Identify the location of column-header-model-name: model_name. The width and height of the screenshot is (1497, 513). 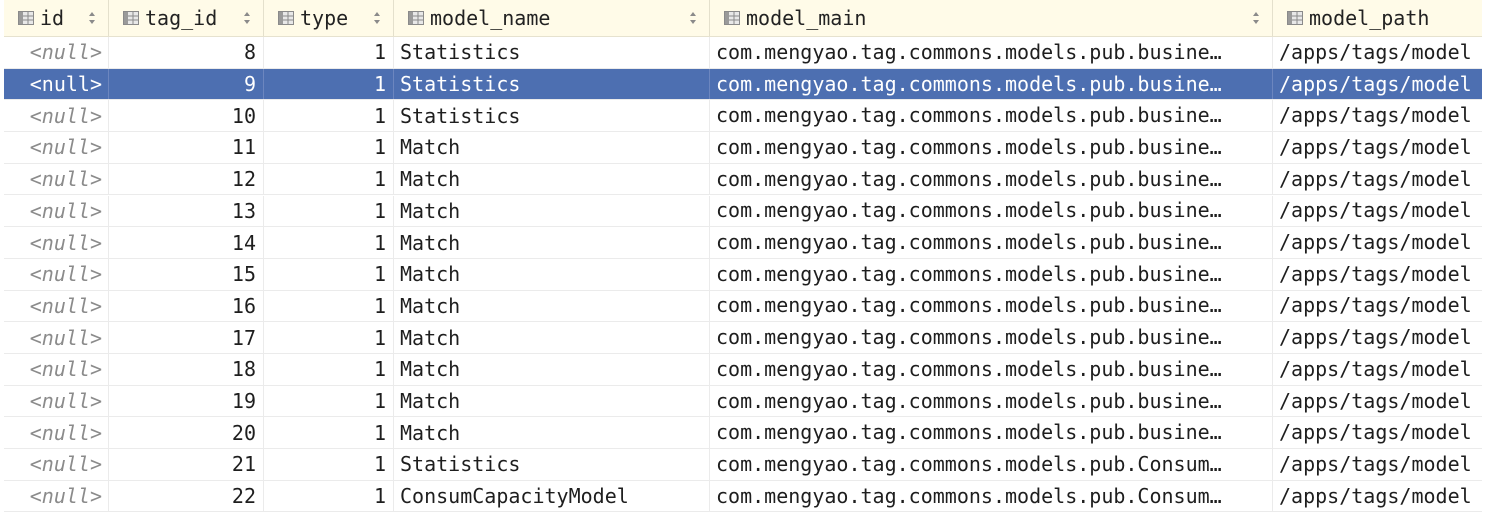
(552, 18).